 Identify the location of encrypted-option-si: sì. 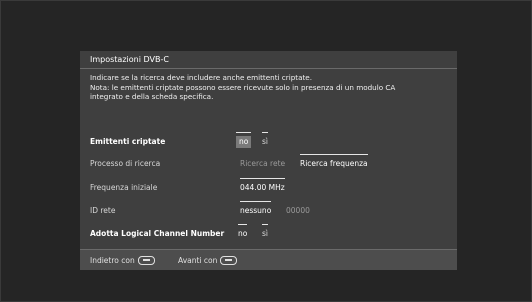
(265, 140).